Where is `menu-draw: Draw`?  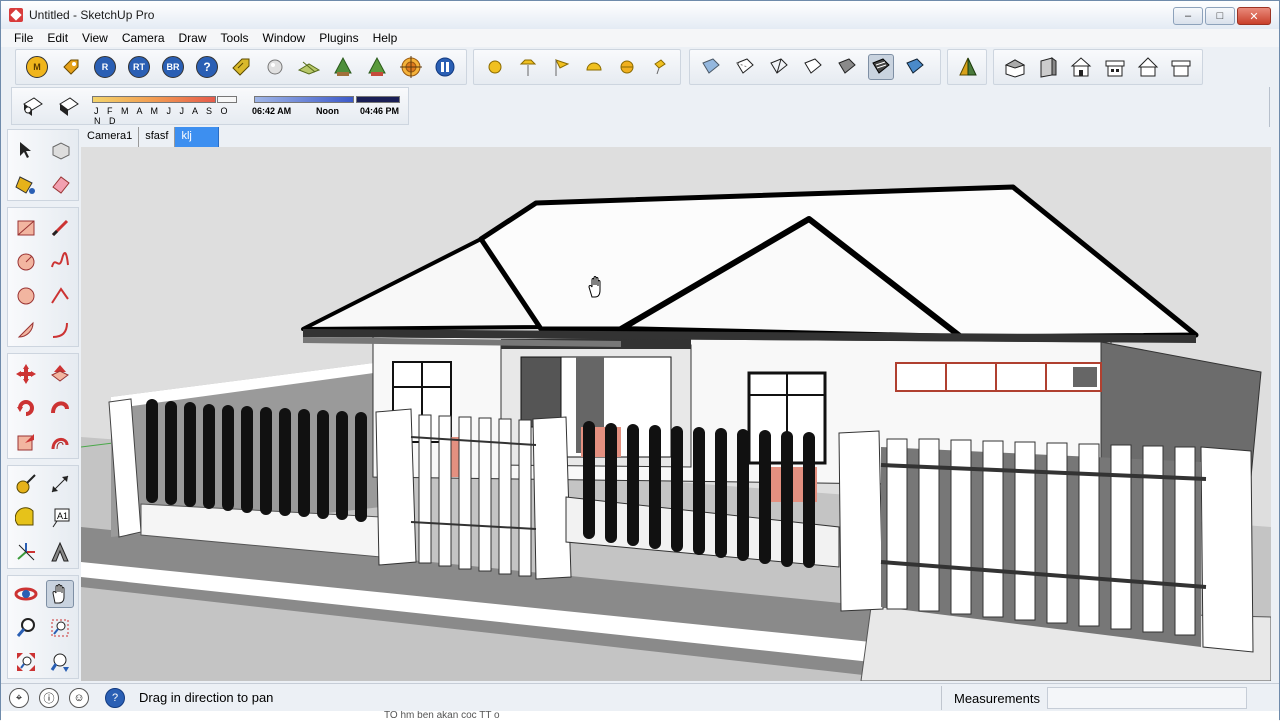
menu-draw: Draw is located at coordinates (193, 38).